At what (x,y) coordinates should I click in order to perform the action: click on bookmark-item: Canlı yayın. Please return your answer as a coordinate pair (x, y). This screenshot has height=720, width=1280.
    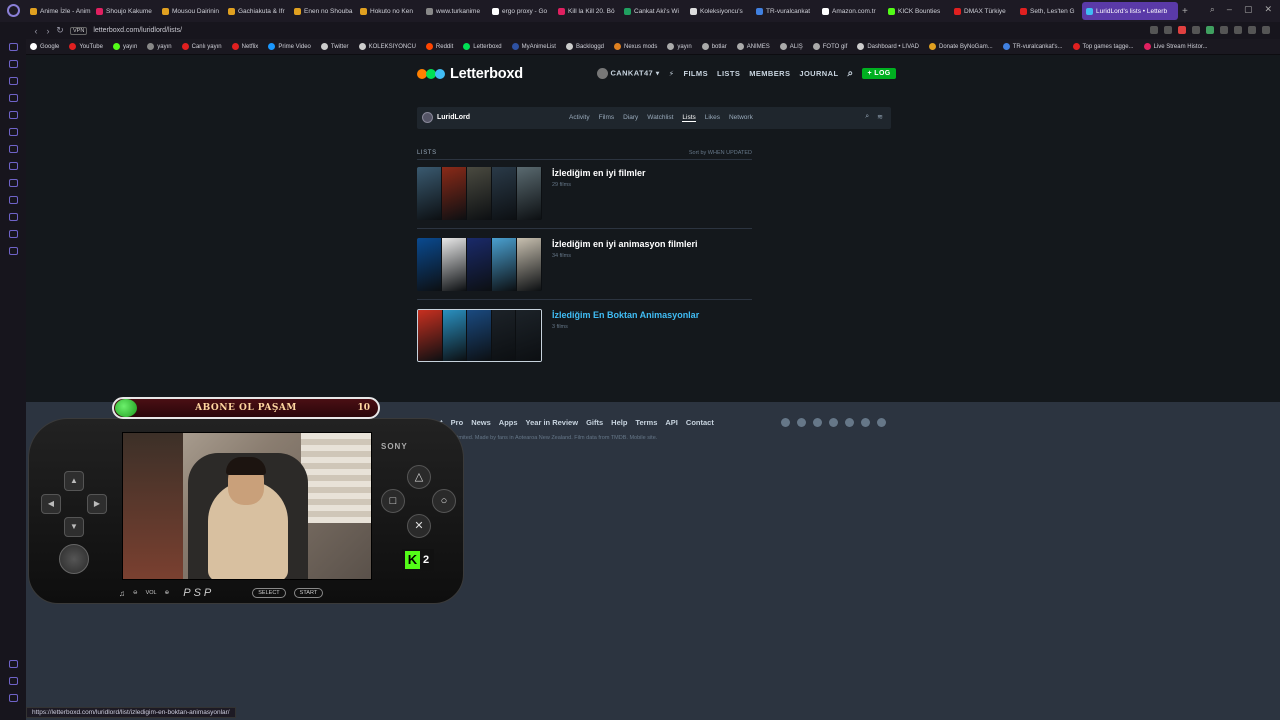
    Looking at the image, I should click on (201, 46).